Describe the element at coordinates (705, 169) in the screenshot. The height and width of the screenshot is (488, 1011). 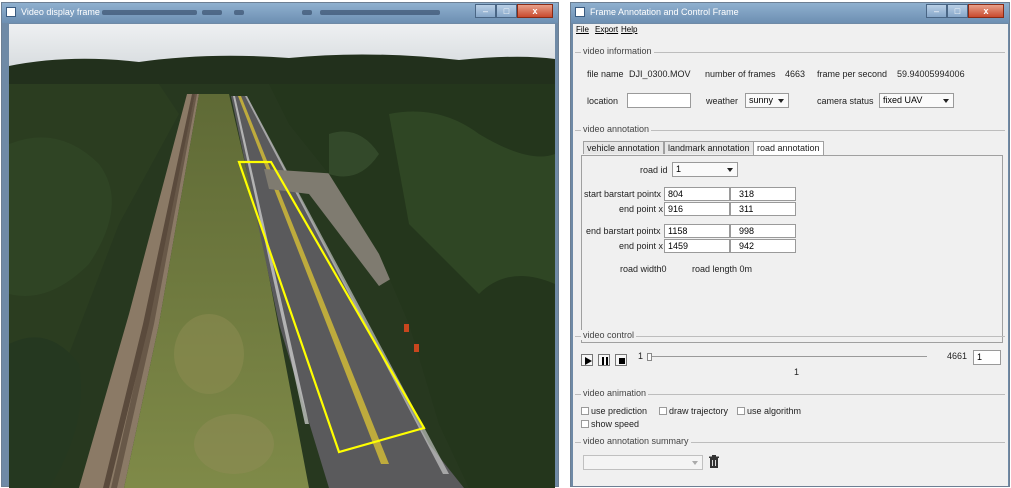
I see `road-id-select: 1` at that location.